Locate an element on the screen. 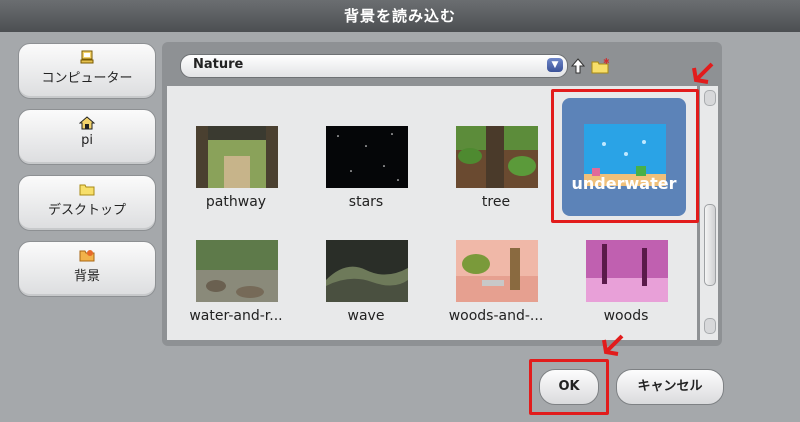 The height and width of the screenshot is (422, 800). file-name: woods is located at coordinates (626, 316).